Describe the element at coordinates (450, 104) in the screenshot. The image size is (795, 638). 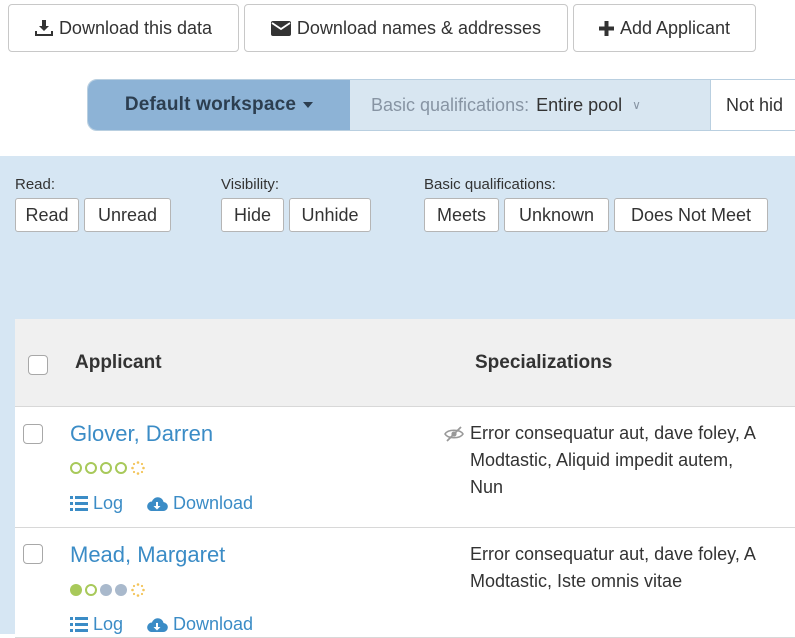
I see `basic-qualifications-label: Basic qualifications:` at that location.